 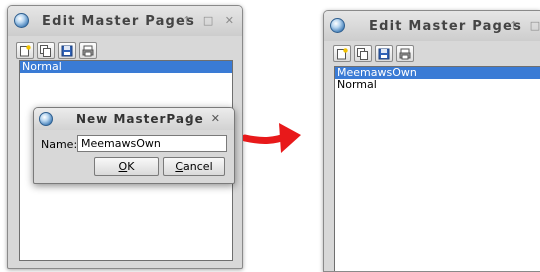 I want to click on ok-label-rest: K, so click(x=131, y=166).